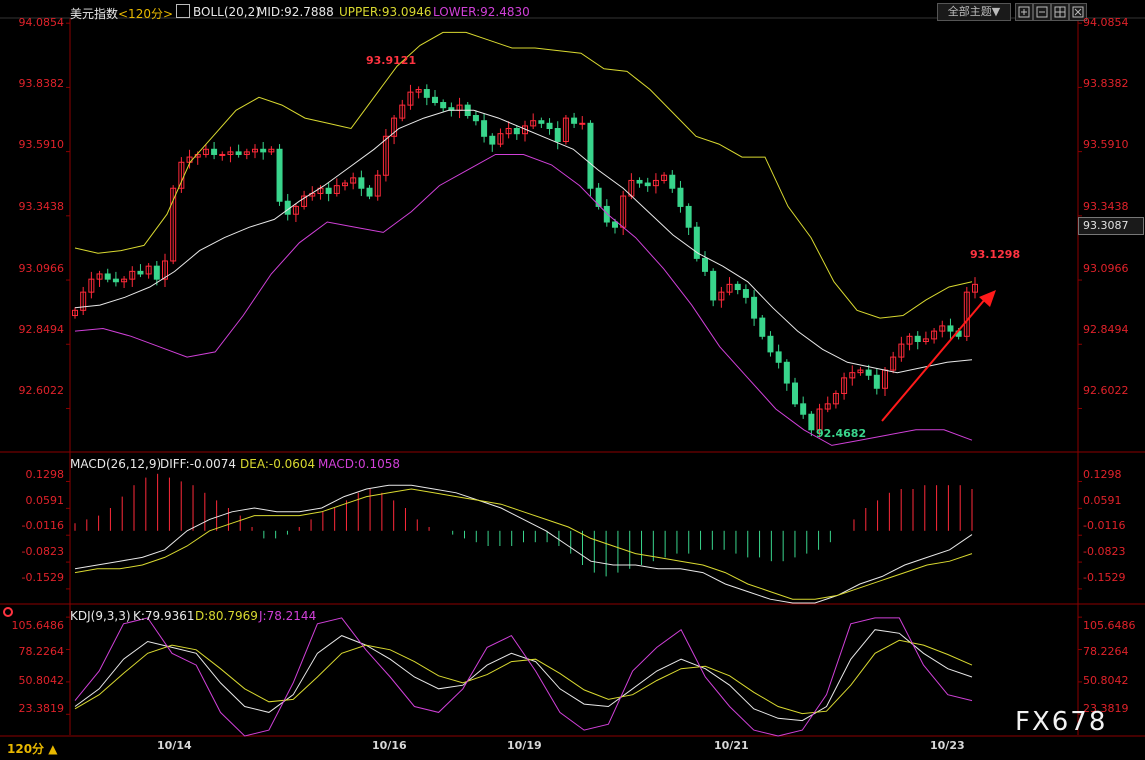 This screenshot has height=760, width=1145. Describe the element at coordinates (524, 745) in the screenshot. I see `date-label: 10/19` at that location.